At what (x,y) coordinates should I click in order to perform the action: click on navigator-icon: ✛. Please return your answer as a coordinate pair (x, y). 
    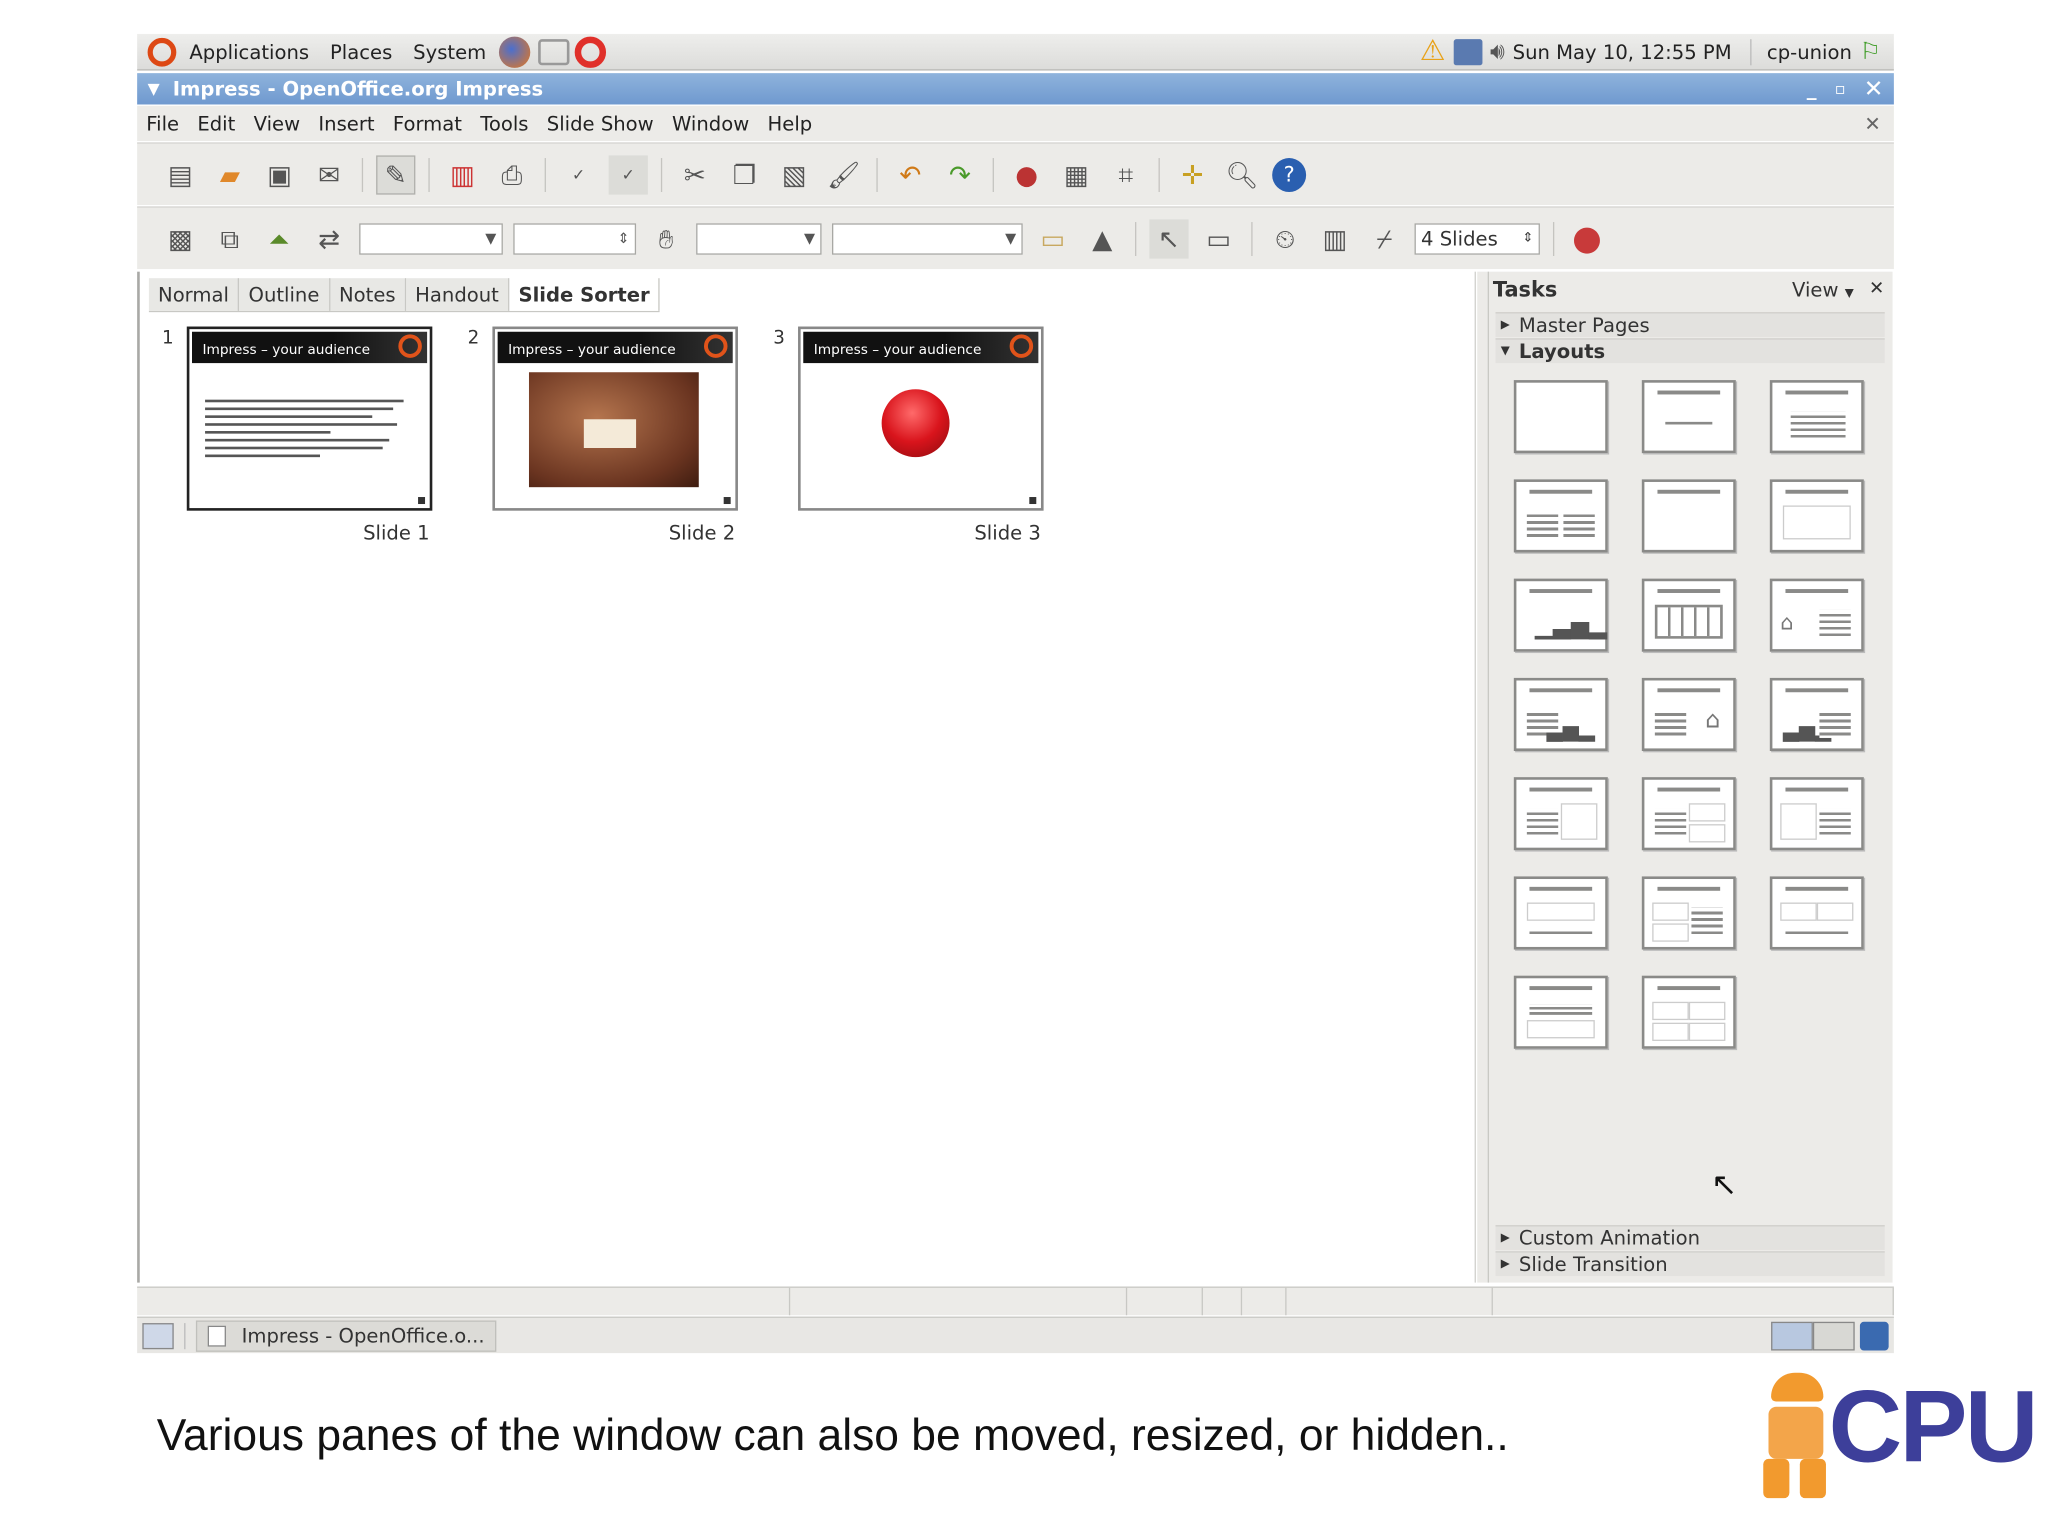
    Looking at the image, I should click on (1192, 174).